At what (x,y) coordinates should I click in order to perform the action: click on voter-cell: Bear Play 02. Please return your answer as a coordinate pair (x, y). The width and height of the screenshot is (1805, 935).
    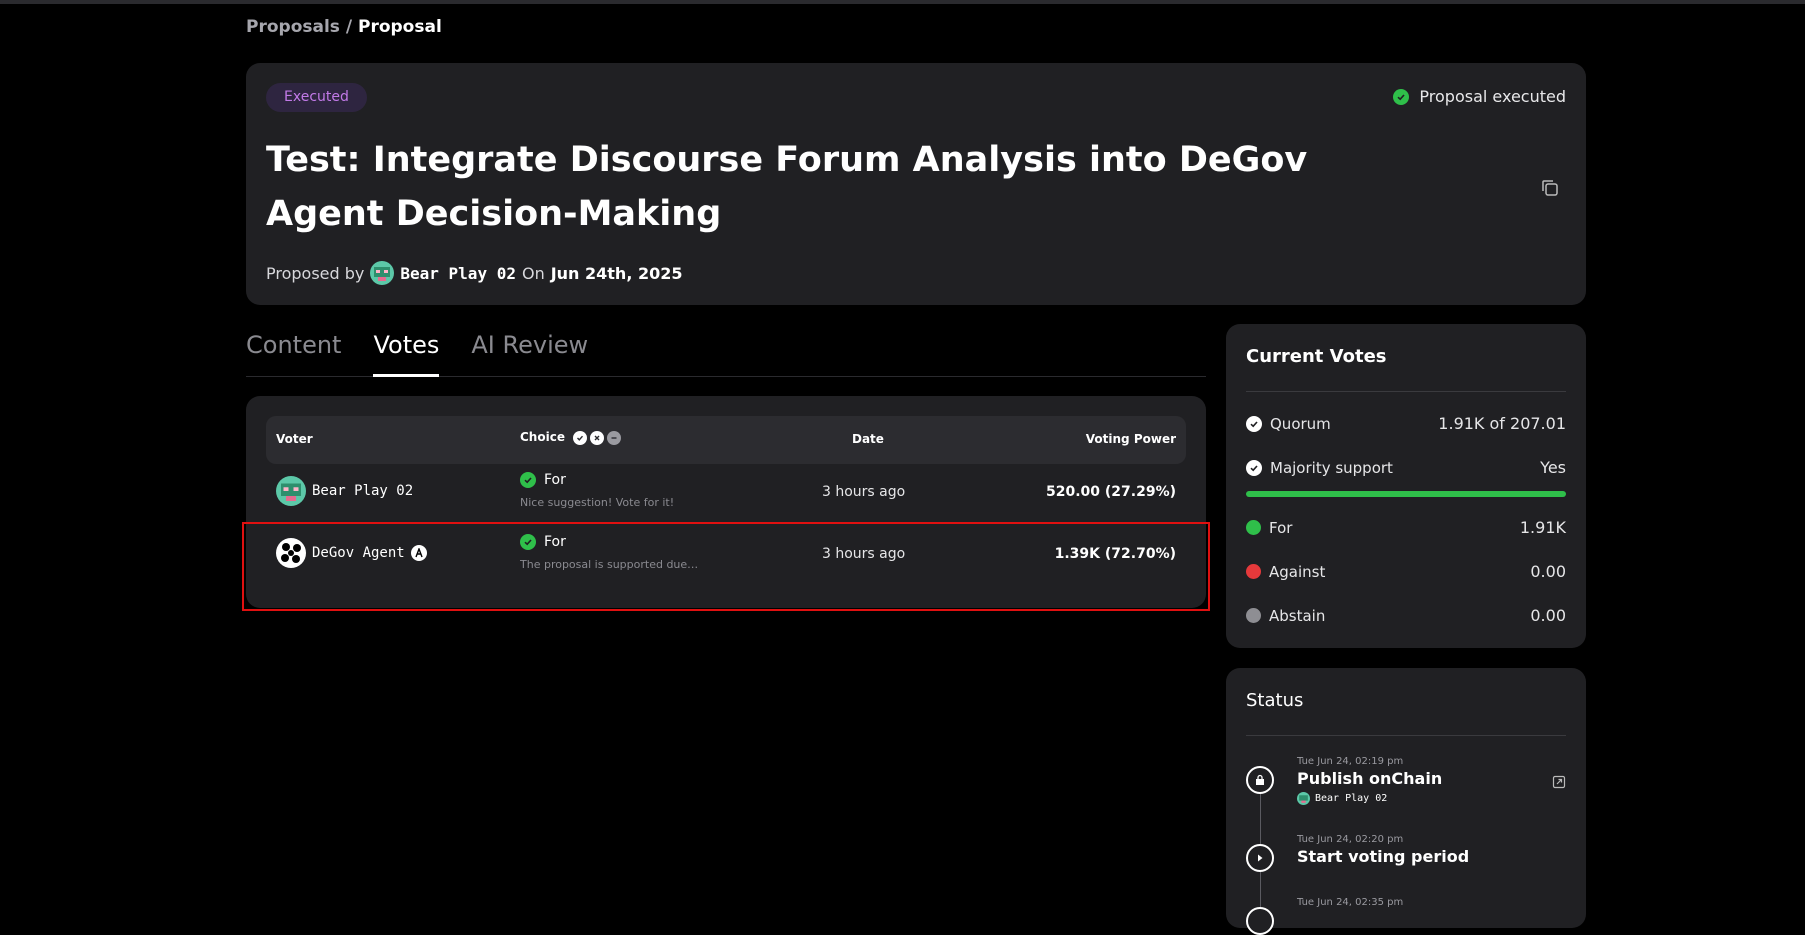
    Looking at the image, I should click on (344, 491).